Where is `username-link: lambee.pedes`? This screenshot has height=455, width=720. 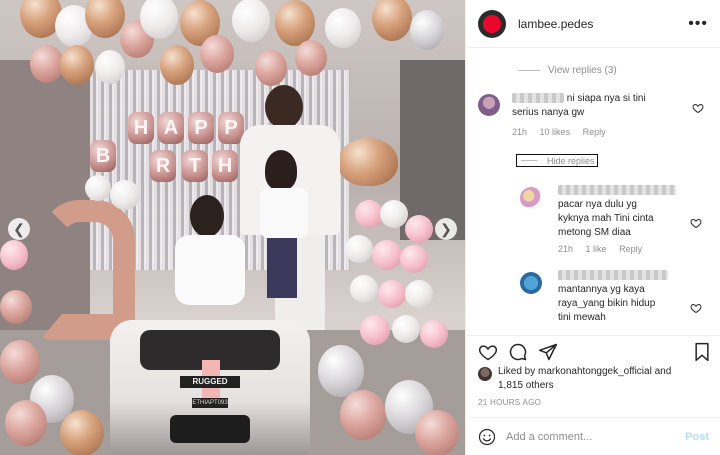 username-link: lambee.pedes is located at coordinates (603, 24).